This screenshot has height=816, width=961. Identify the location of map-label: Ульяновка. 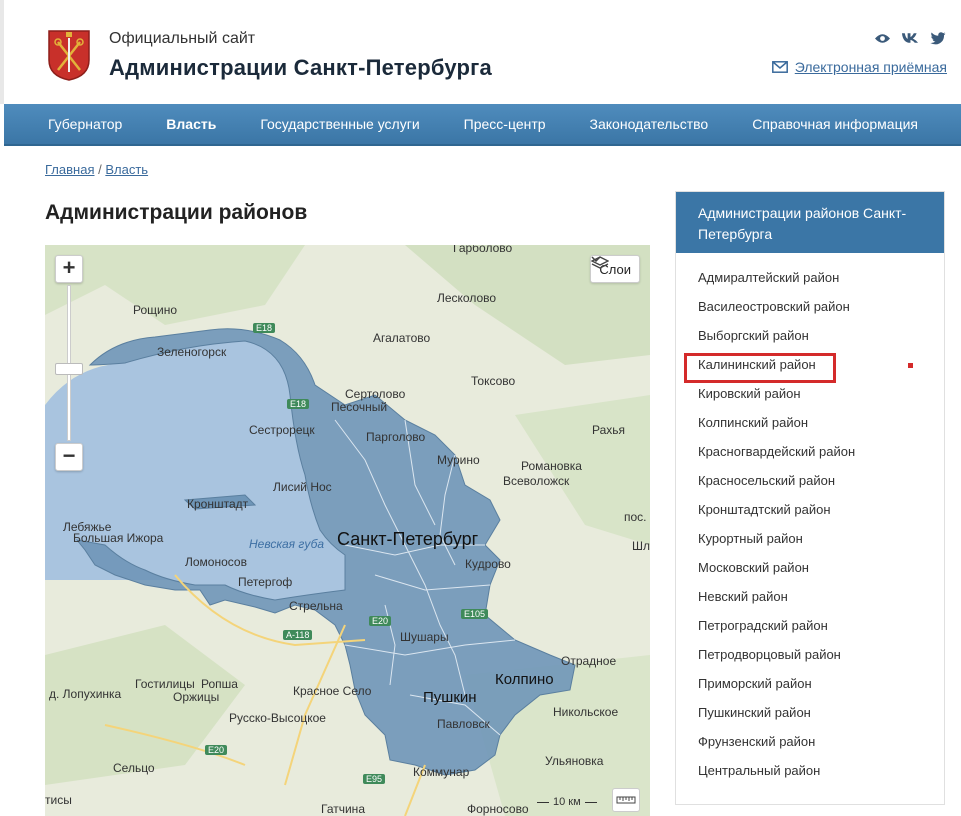
(574, 761).